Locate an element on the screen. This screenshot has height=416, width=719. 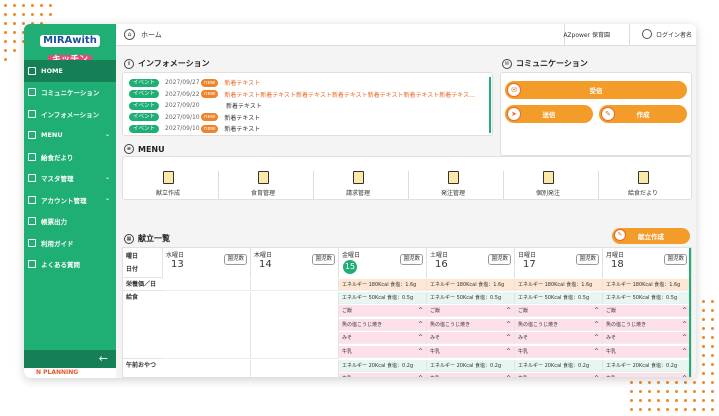
table-scrollbar is located at coordinates (690, 312).